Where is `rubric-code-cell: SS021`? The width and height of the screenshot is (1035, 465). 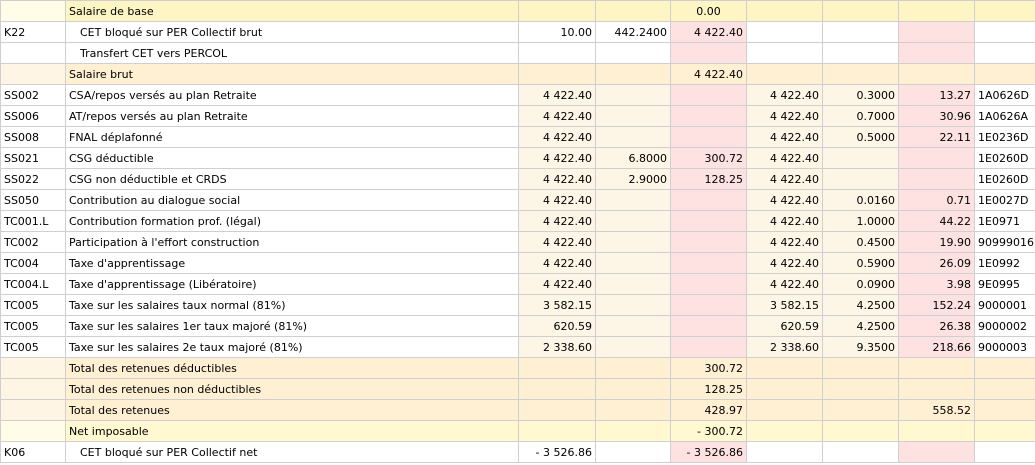 rubric-code-cell: SS021 is located at coordinates (33, 158).